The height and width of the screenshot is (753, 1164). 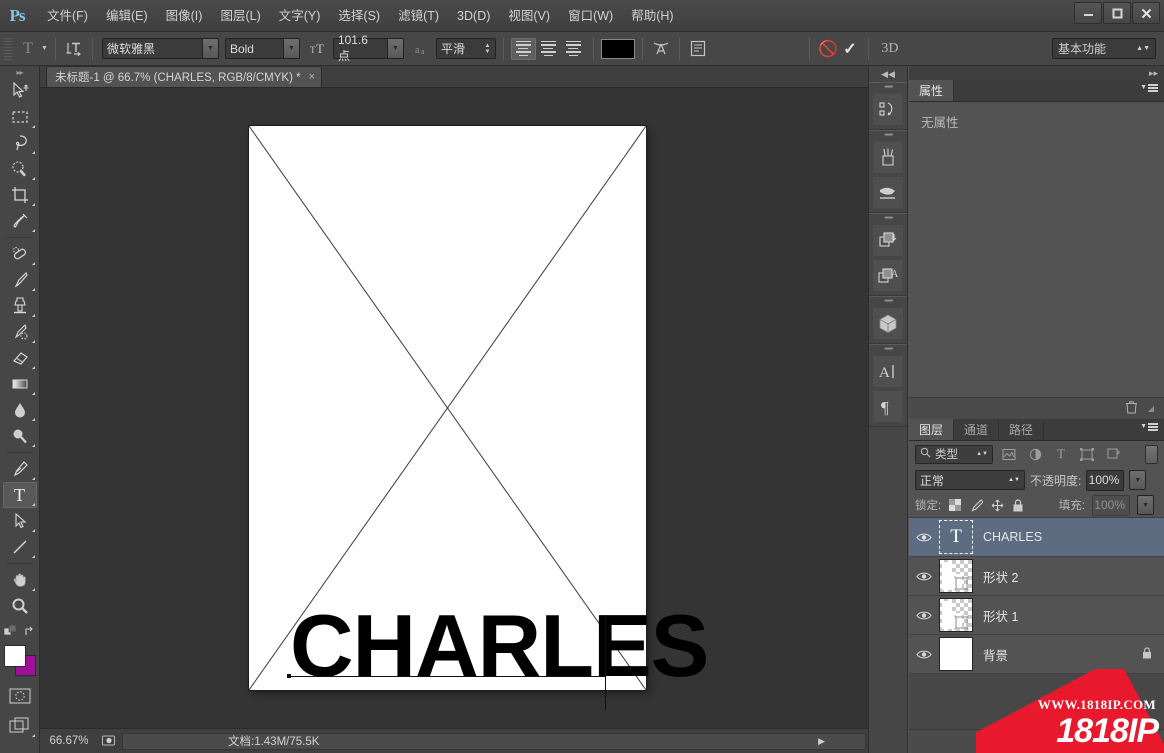 What do you see at coordinates (888, 406) in the screenshot?
I see `paragraph-panel-icon: ¶` at bounding box center [888, 406].